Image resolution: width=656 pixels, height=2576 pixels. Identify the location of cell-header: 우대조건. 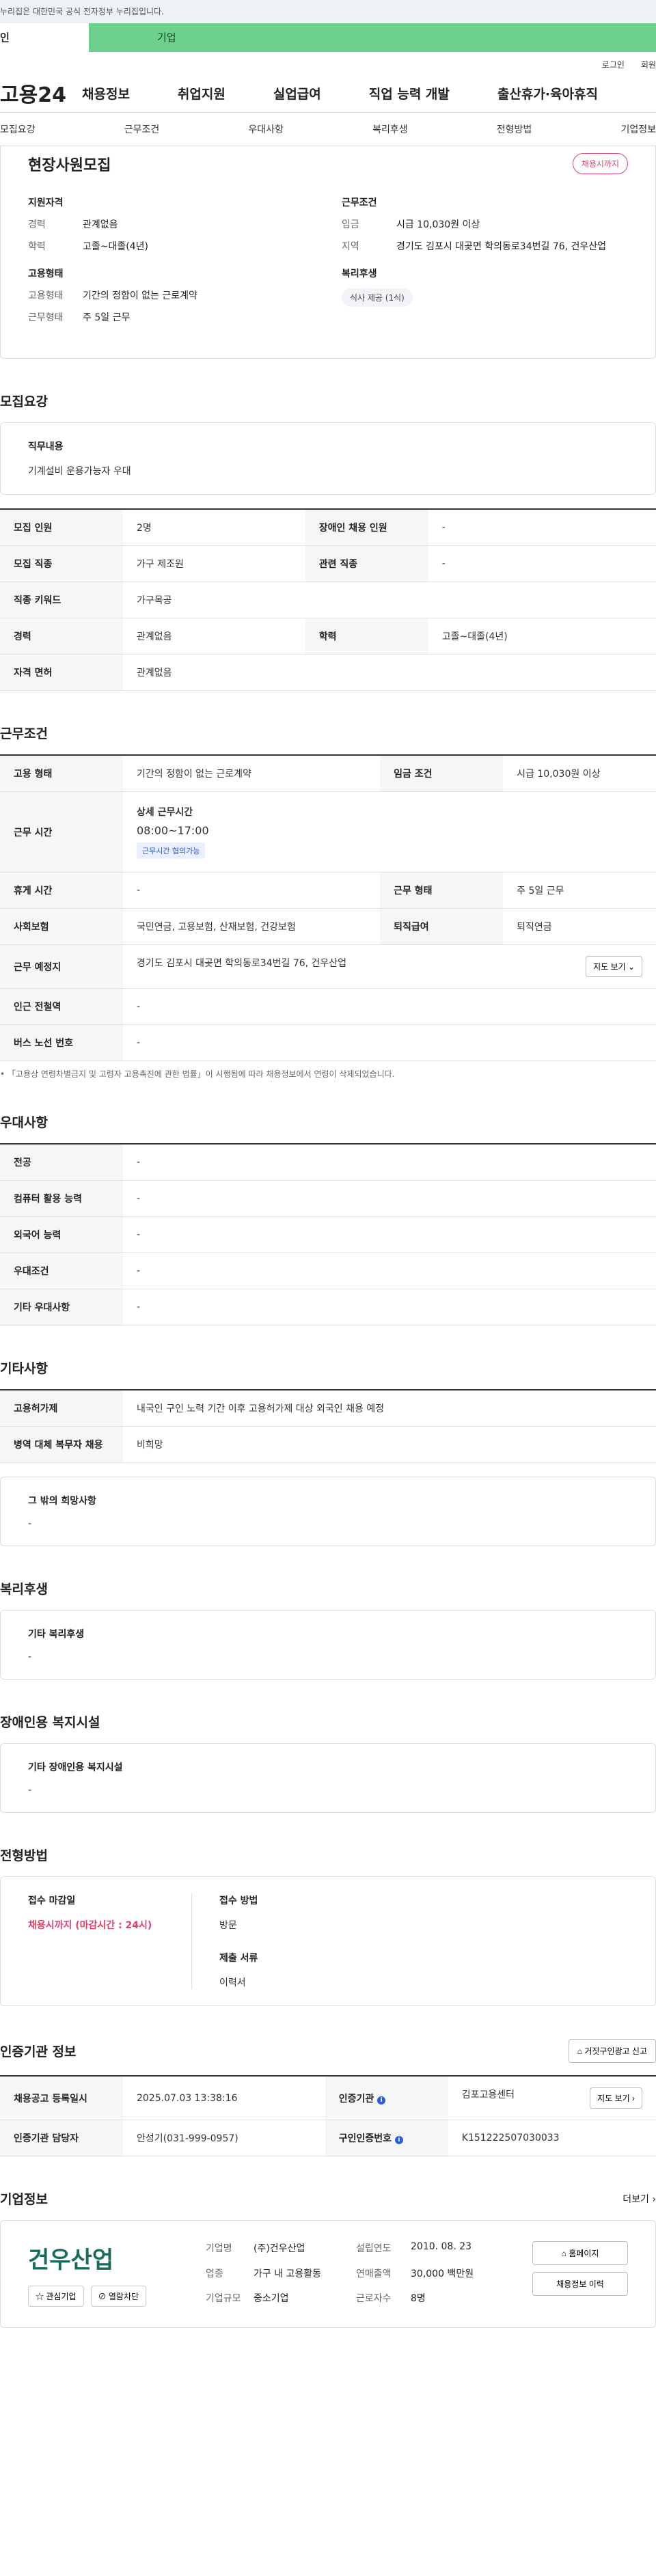
(61, 1270).